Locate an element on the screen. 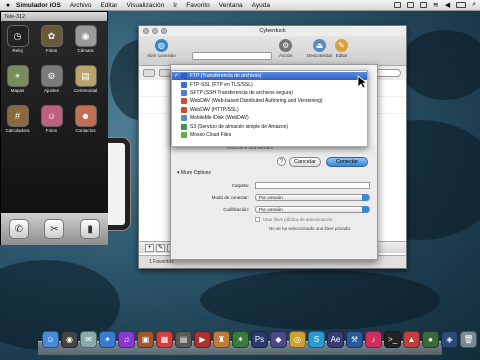 The width and height of the screenshot is (480, 360). app-settings: ⚙ Ajustes is located at coordinates (51, 79).